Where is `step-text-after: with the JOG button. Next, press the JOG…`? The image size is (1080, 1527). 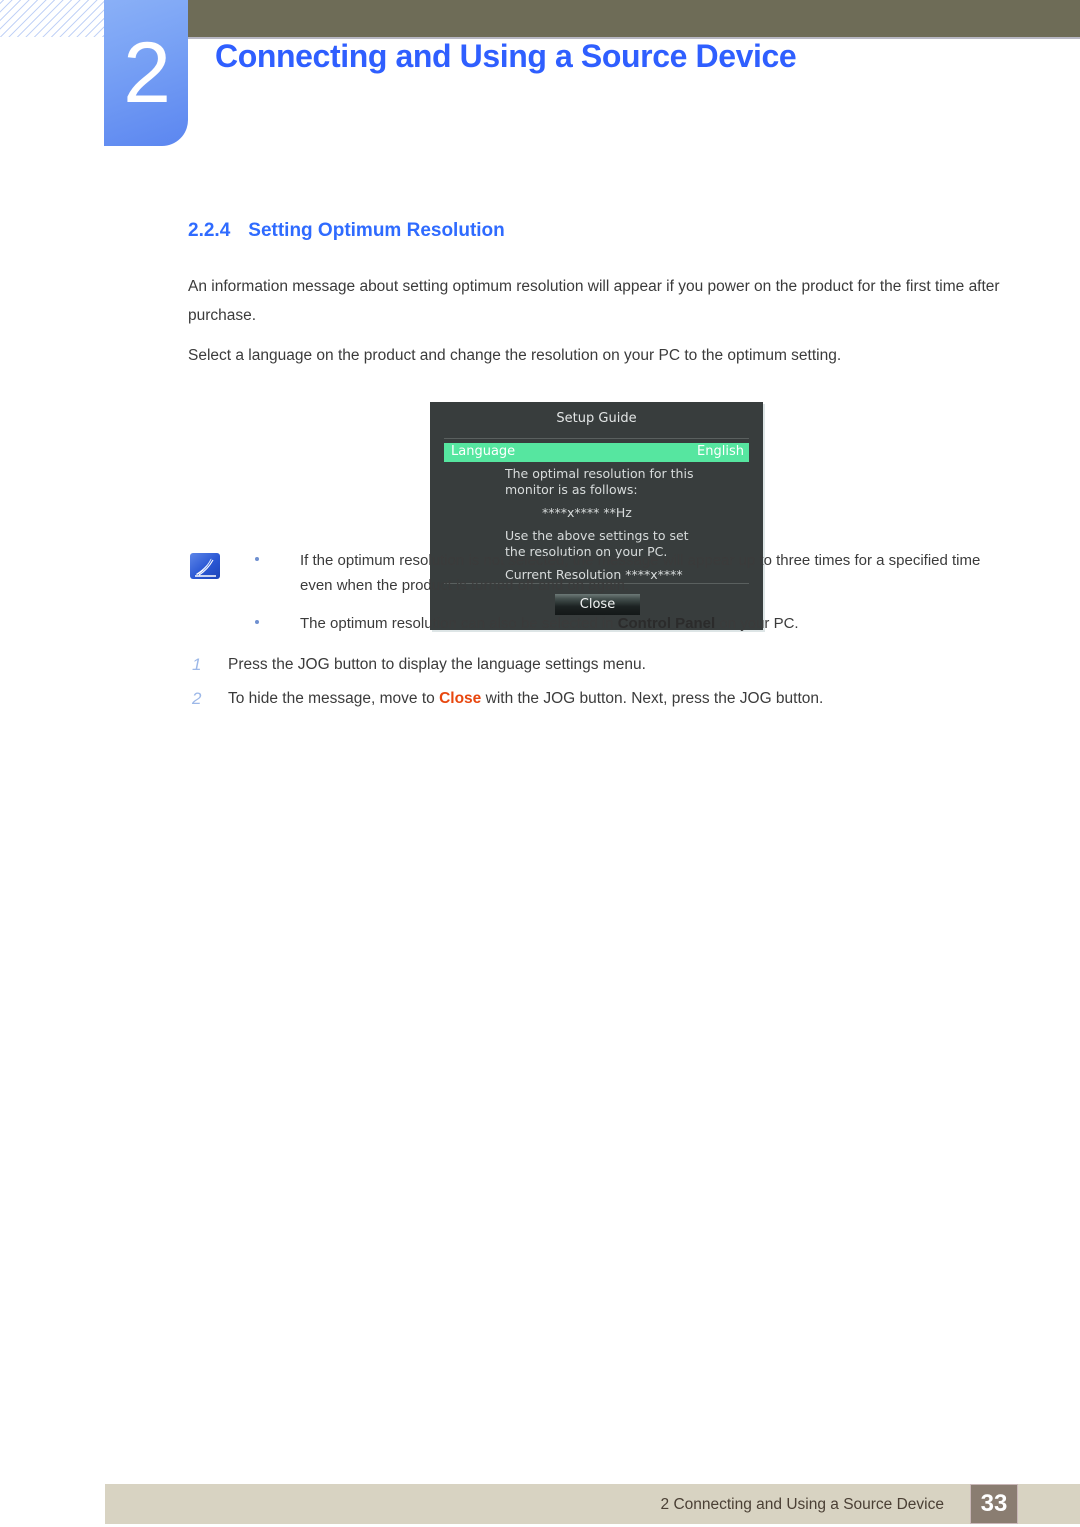 step-text-after: with the JOG button. Next, press the JOG… is located at coordinates (652, 698).